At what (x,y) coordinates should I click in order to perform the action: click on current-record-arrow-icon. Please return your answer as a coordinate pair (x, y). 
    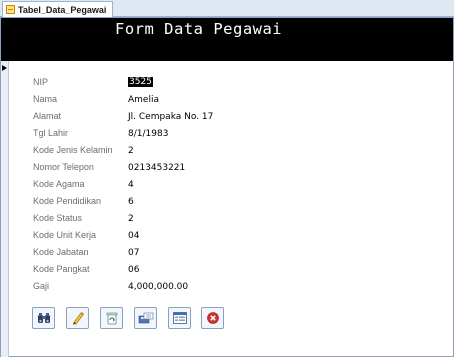
    Looking at the image, I should click on (4, 68).